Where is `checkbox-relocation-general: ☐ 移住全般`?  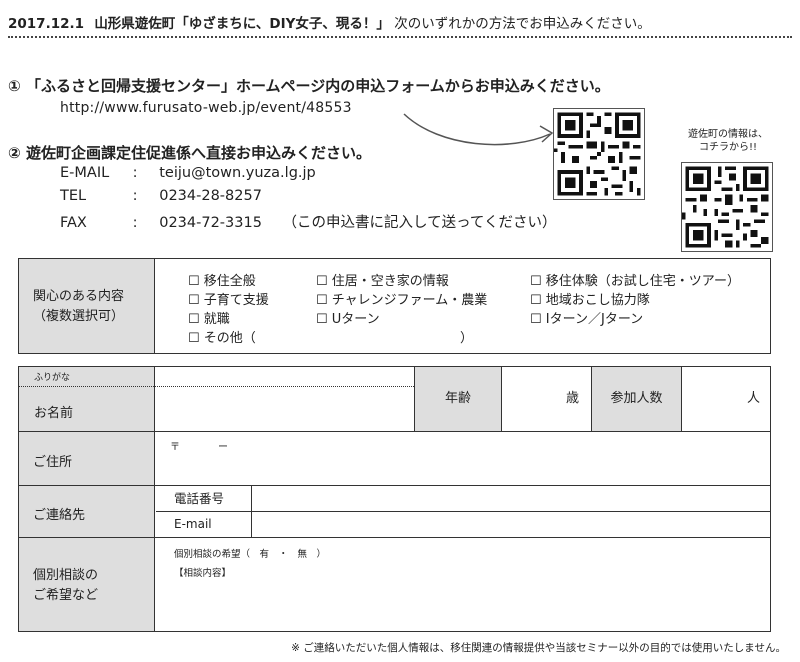 checkbox-relocation-general: ☐ 移住全般 is located at coordinates (222, 279).